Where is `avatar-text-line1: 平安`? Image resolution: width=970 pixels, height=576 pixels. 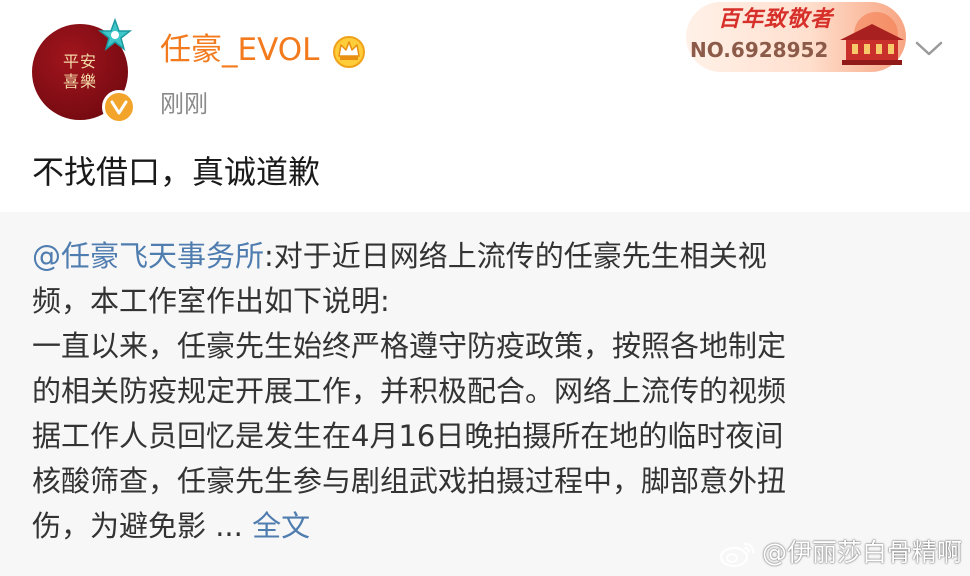 avatar-text-line1: 平安 is located at coordinates (79, 61).